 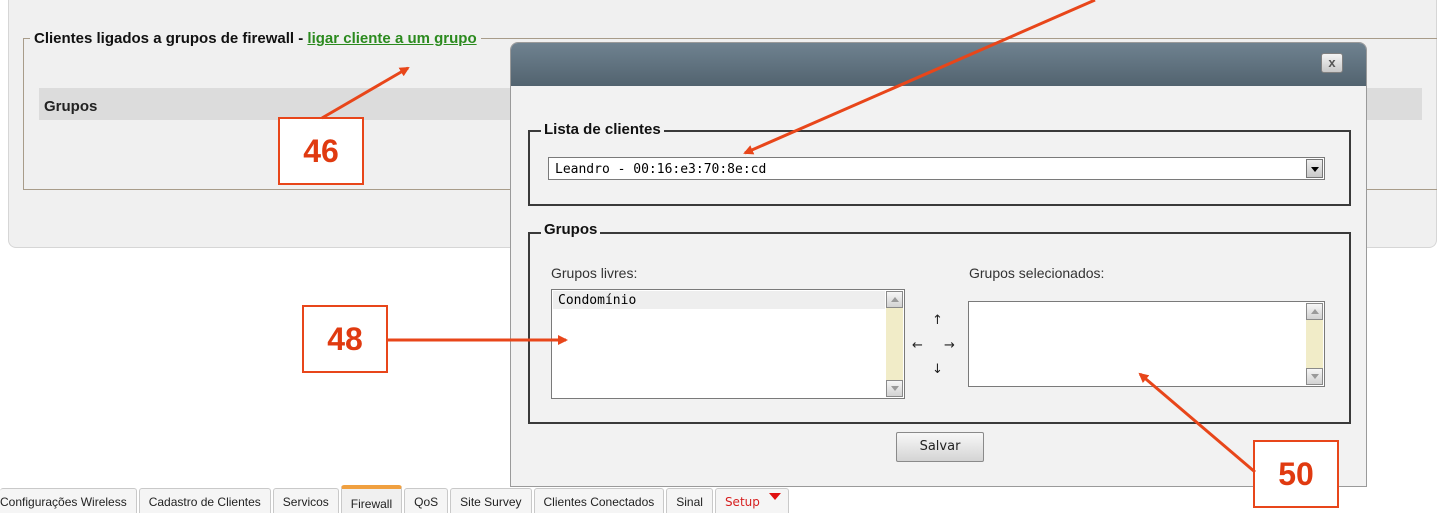 I want to click on save-button: Salvar, so click(x=940, y=447).